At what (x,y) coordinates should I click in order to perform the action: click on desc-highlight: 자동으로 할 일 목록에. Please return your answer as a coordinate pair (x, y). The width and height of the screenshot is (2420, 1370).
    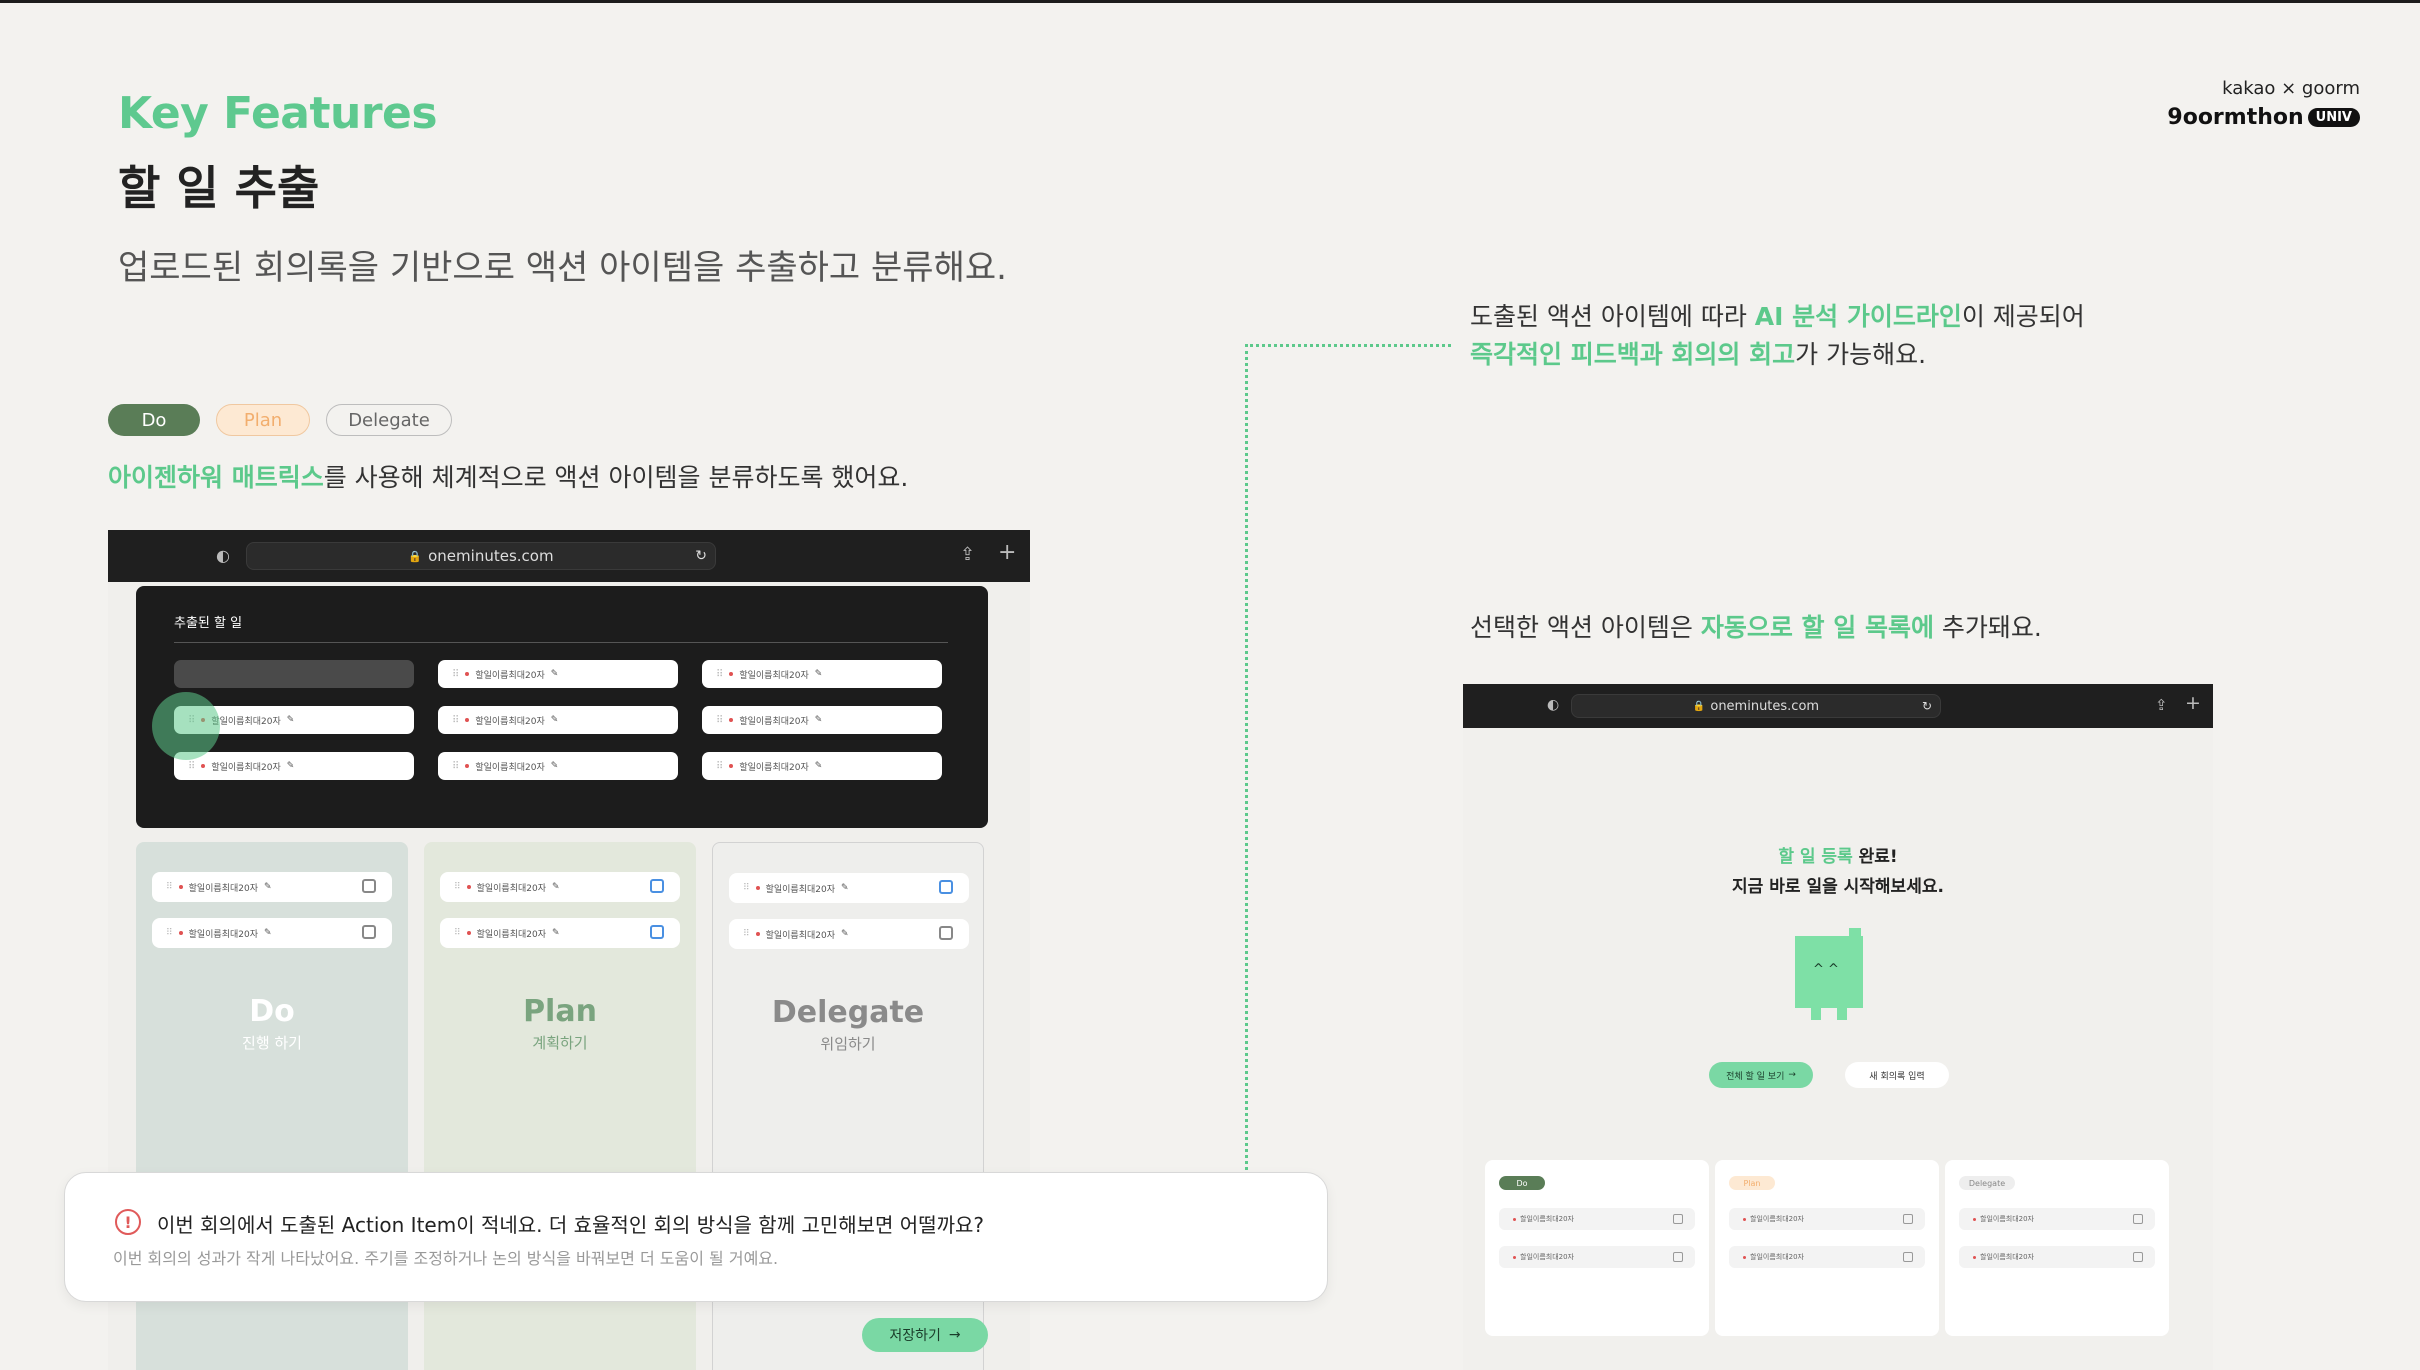
    Looking at the image, I should click on (1817, 627).